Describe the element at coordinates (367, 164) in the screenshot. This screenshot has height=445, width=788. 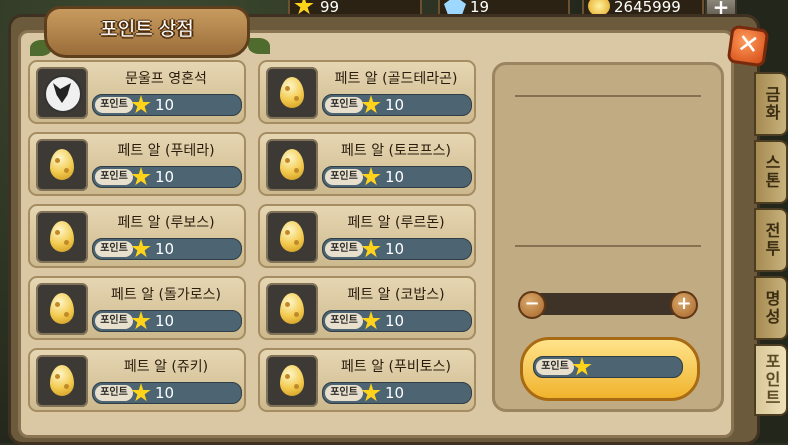
I see `shop-item: 페트 알 (토르프스) 포인트 10` at that location.